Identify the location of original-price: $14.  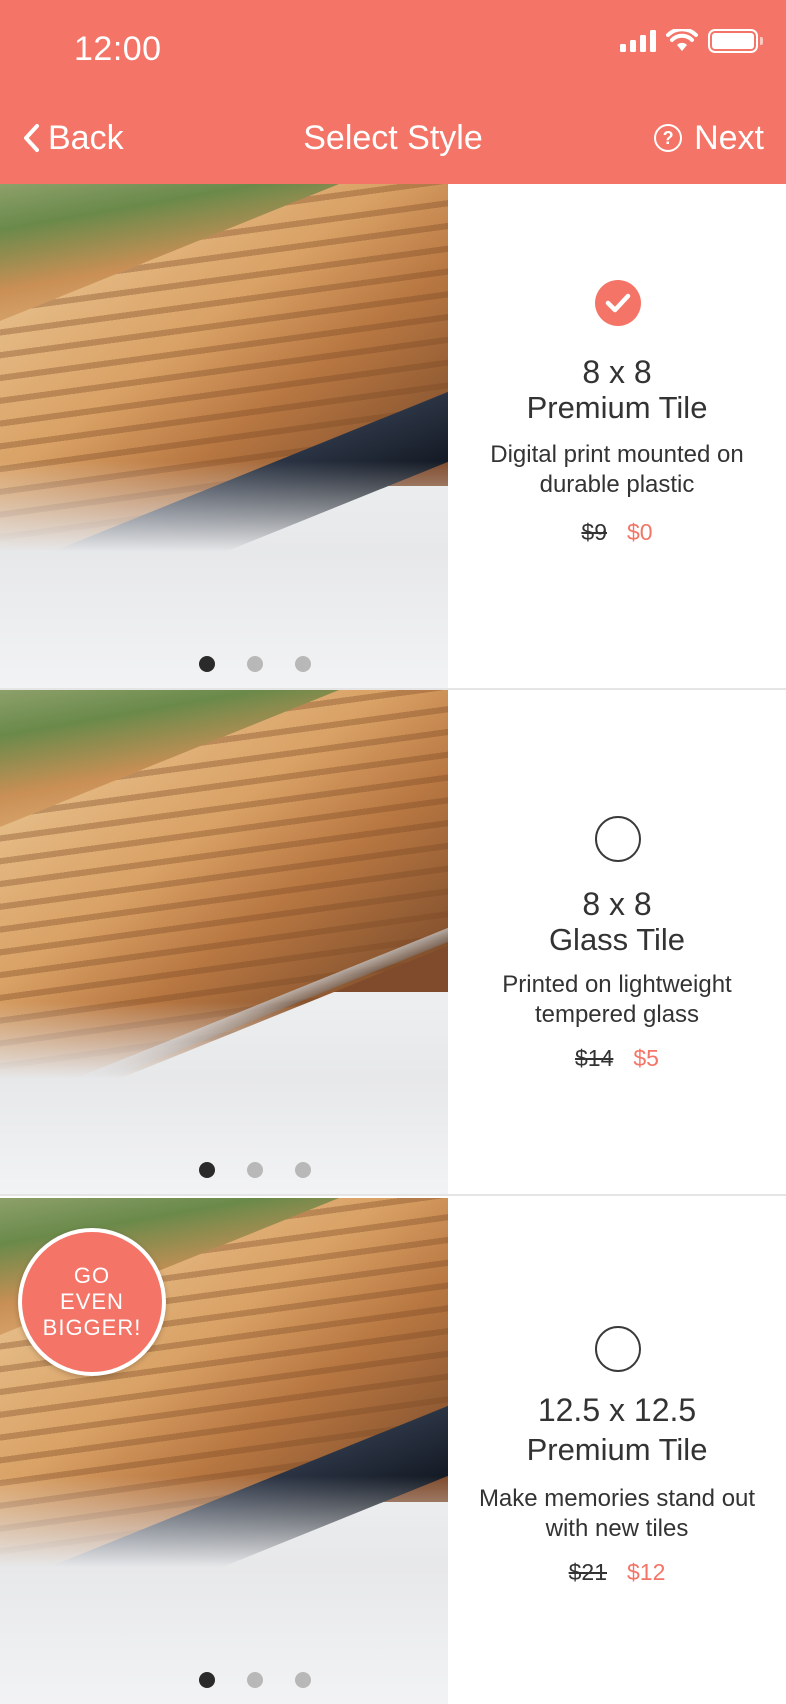
(594, 1058).